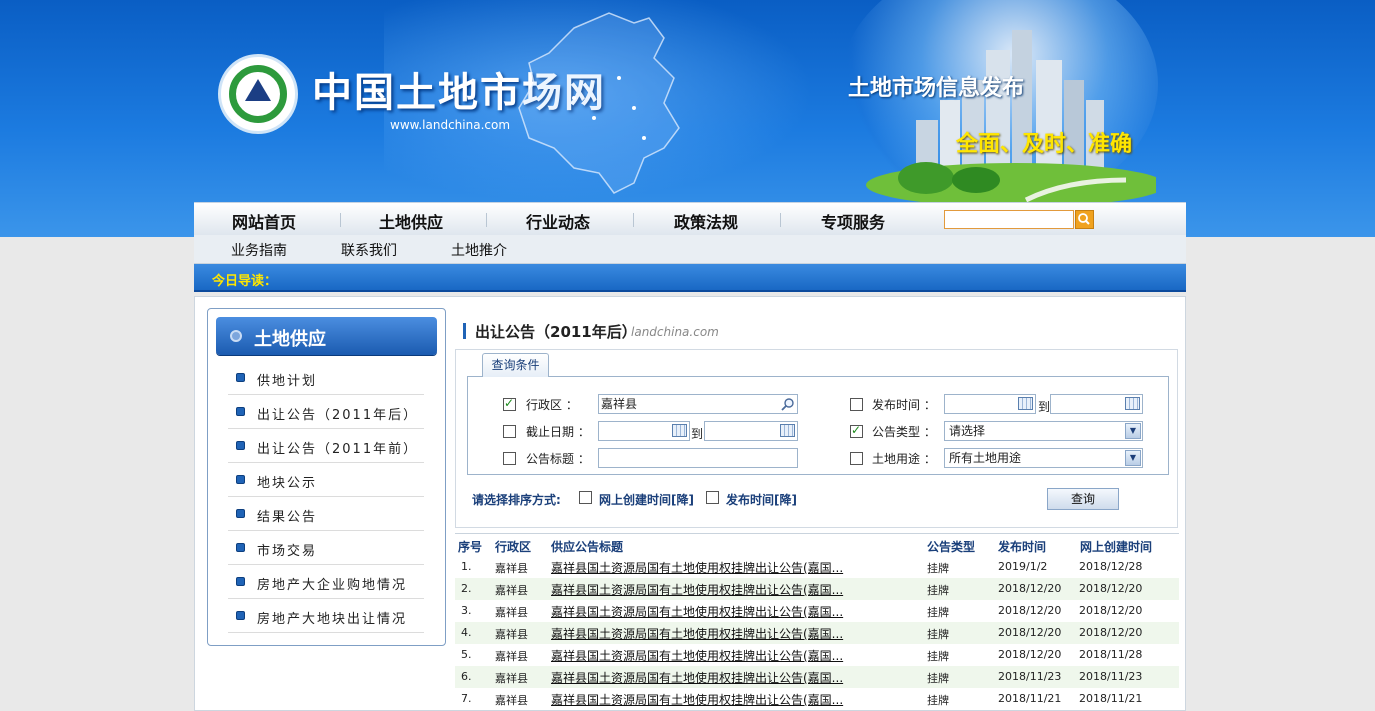  What do you see at coordinates (509, 431) in the screenshot?
I see `deadline-checkbox` at bounding box center [509, 431].